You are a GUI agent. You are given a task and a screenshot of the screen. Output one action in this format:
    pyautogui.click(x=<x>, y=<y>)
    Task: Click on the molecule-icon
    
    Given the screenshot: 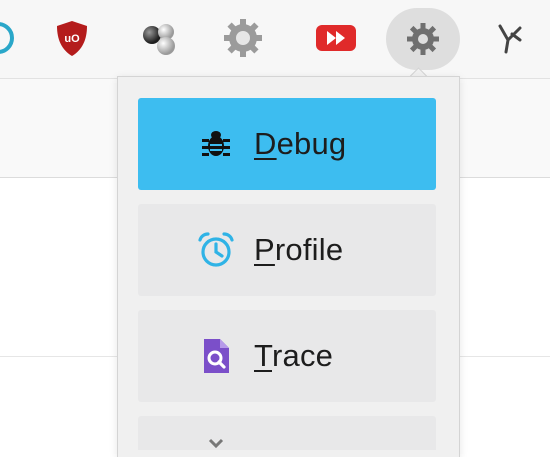 What is the action you would take?
    pyautogui.click(x=159, y=39)
    